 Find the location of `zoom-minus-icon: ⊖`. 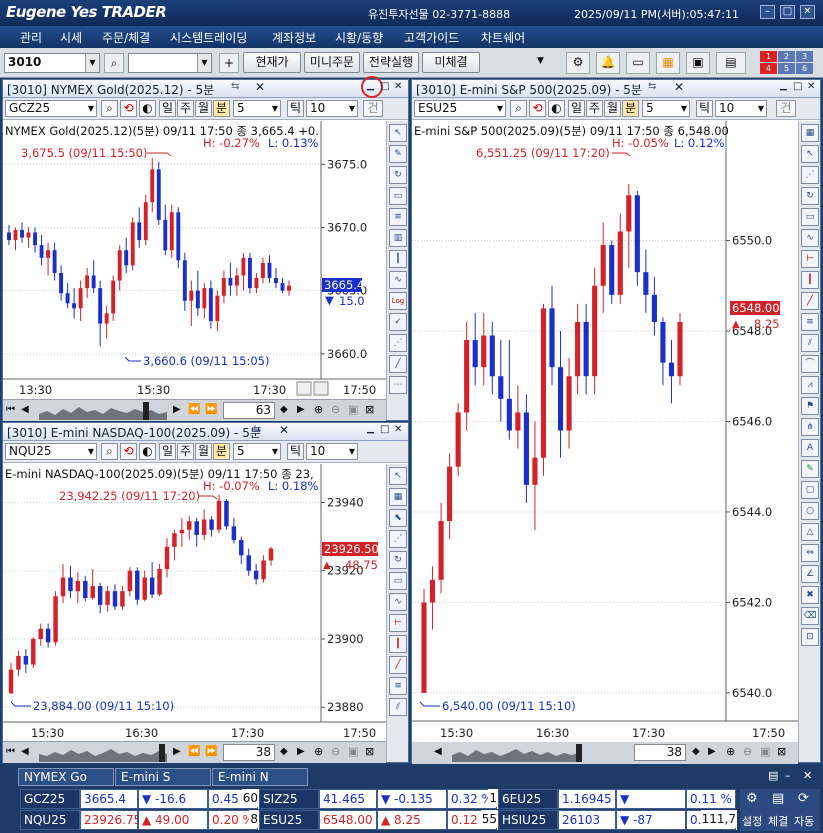

zoom-minus-icon: ⊖ is located at coordinates (747, 751).